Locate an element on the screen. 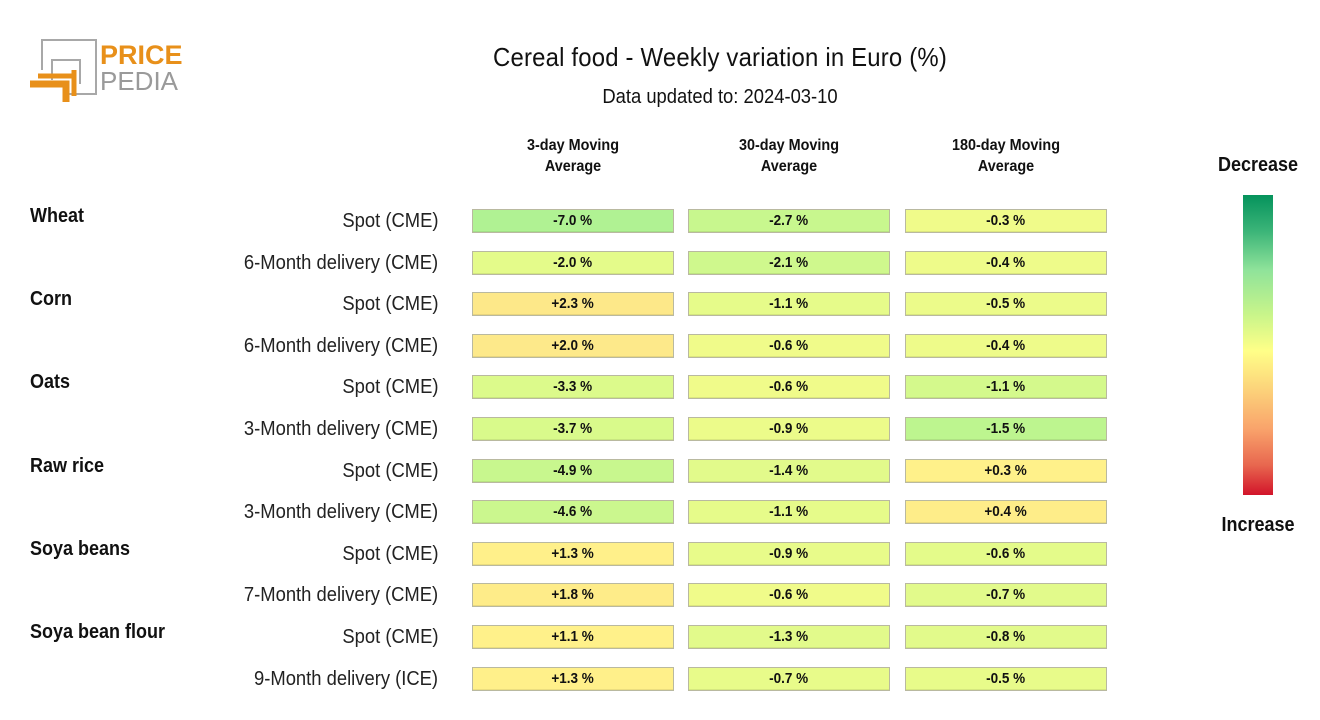 The height and width of the screenshot is (720, 1320). column-header-line: 30-day Moving is located at coordinates (789, 145).